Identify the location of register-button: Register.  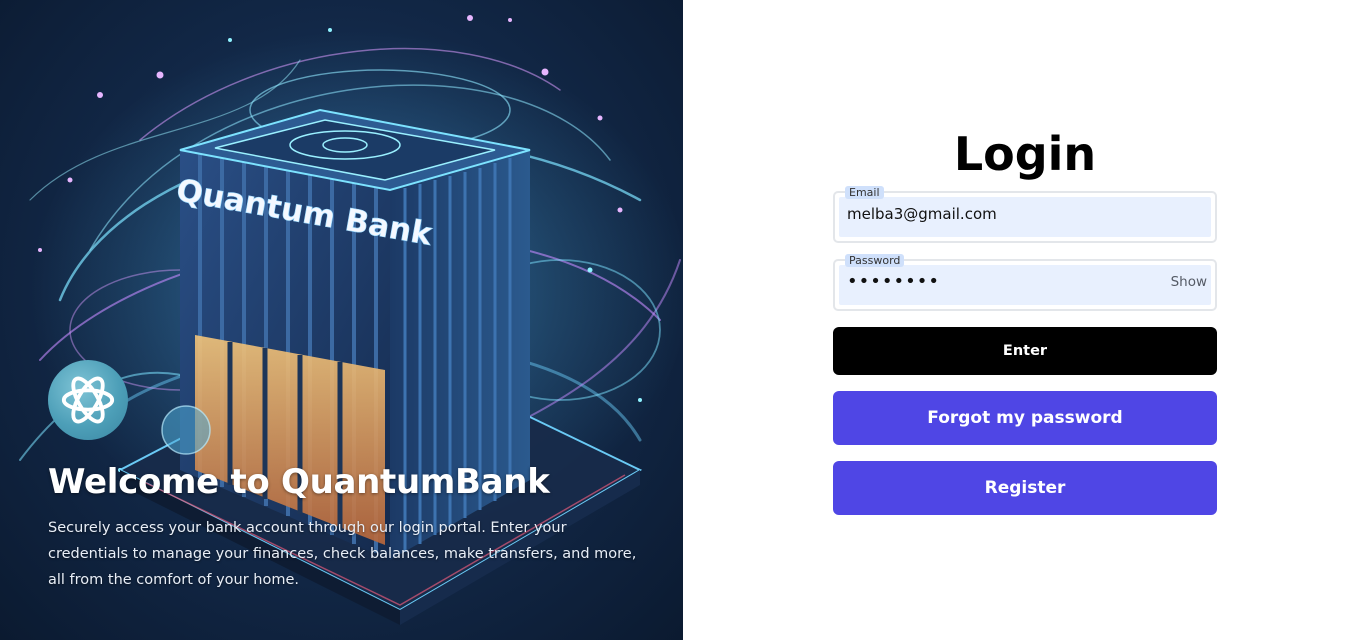
(1025, 488).